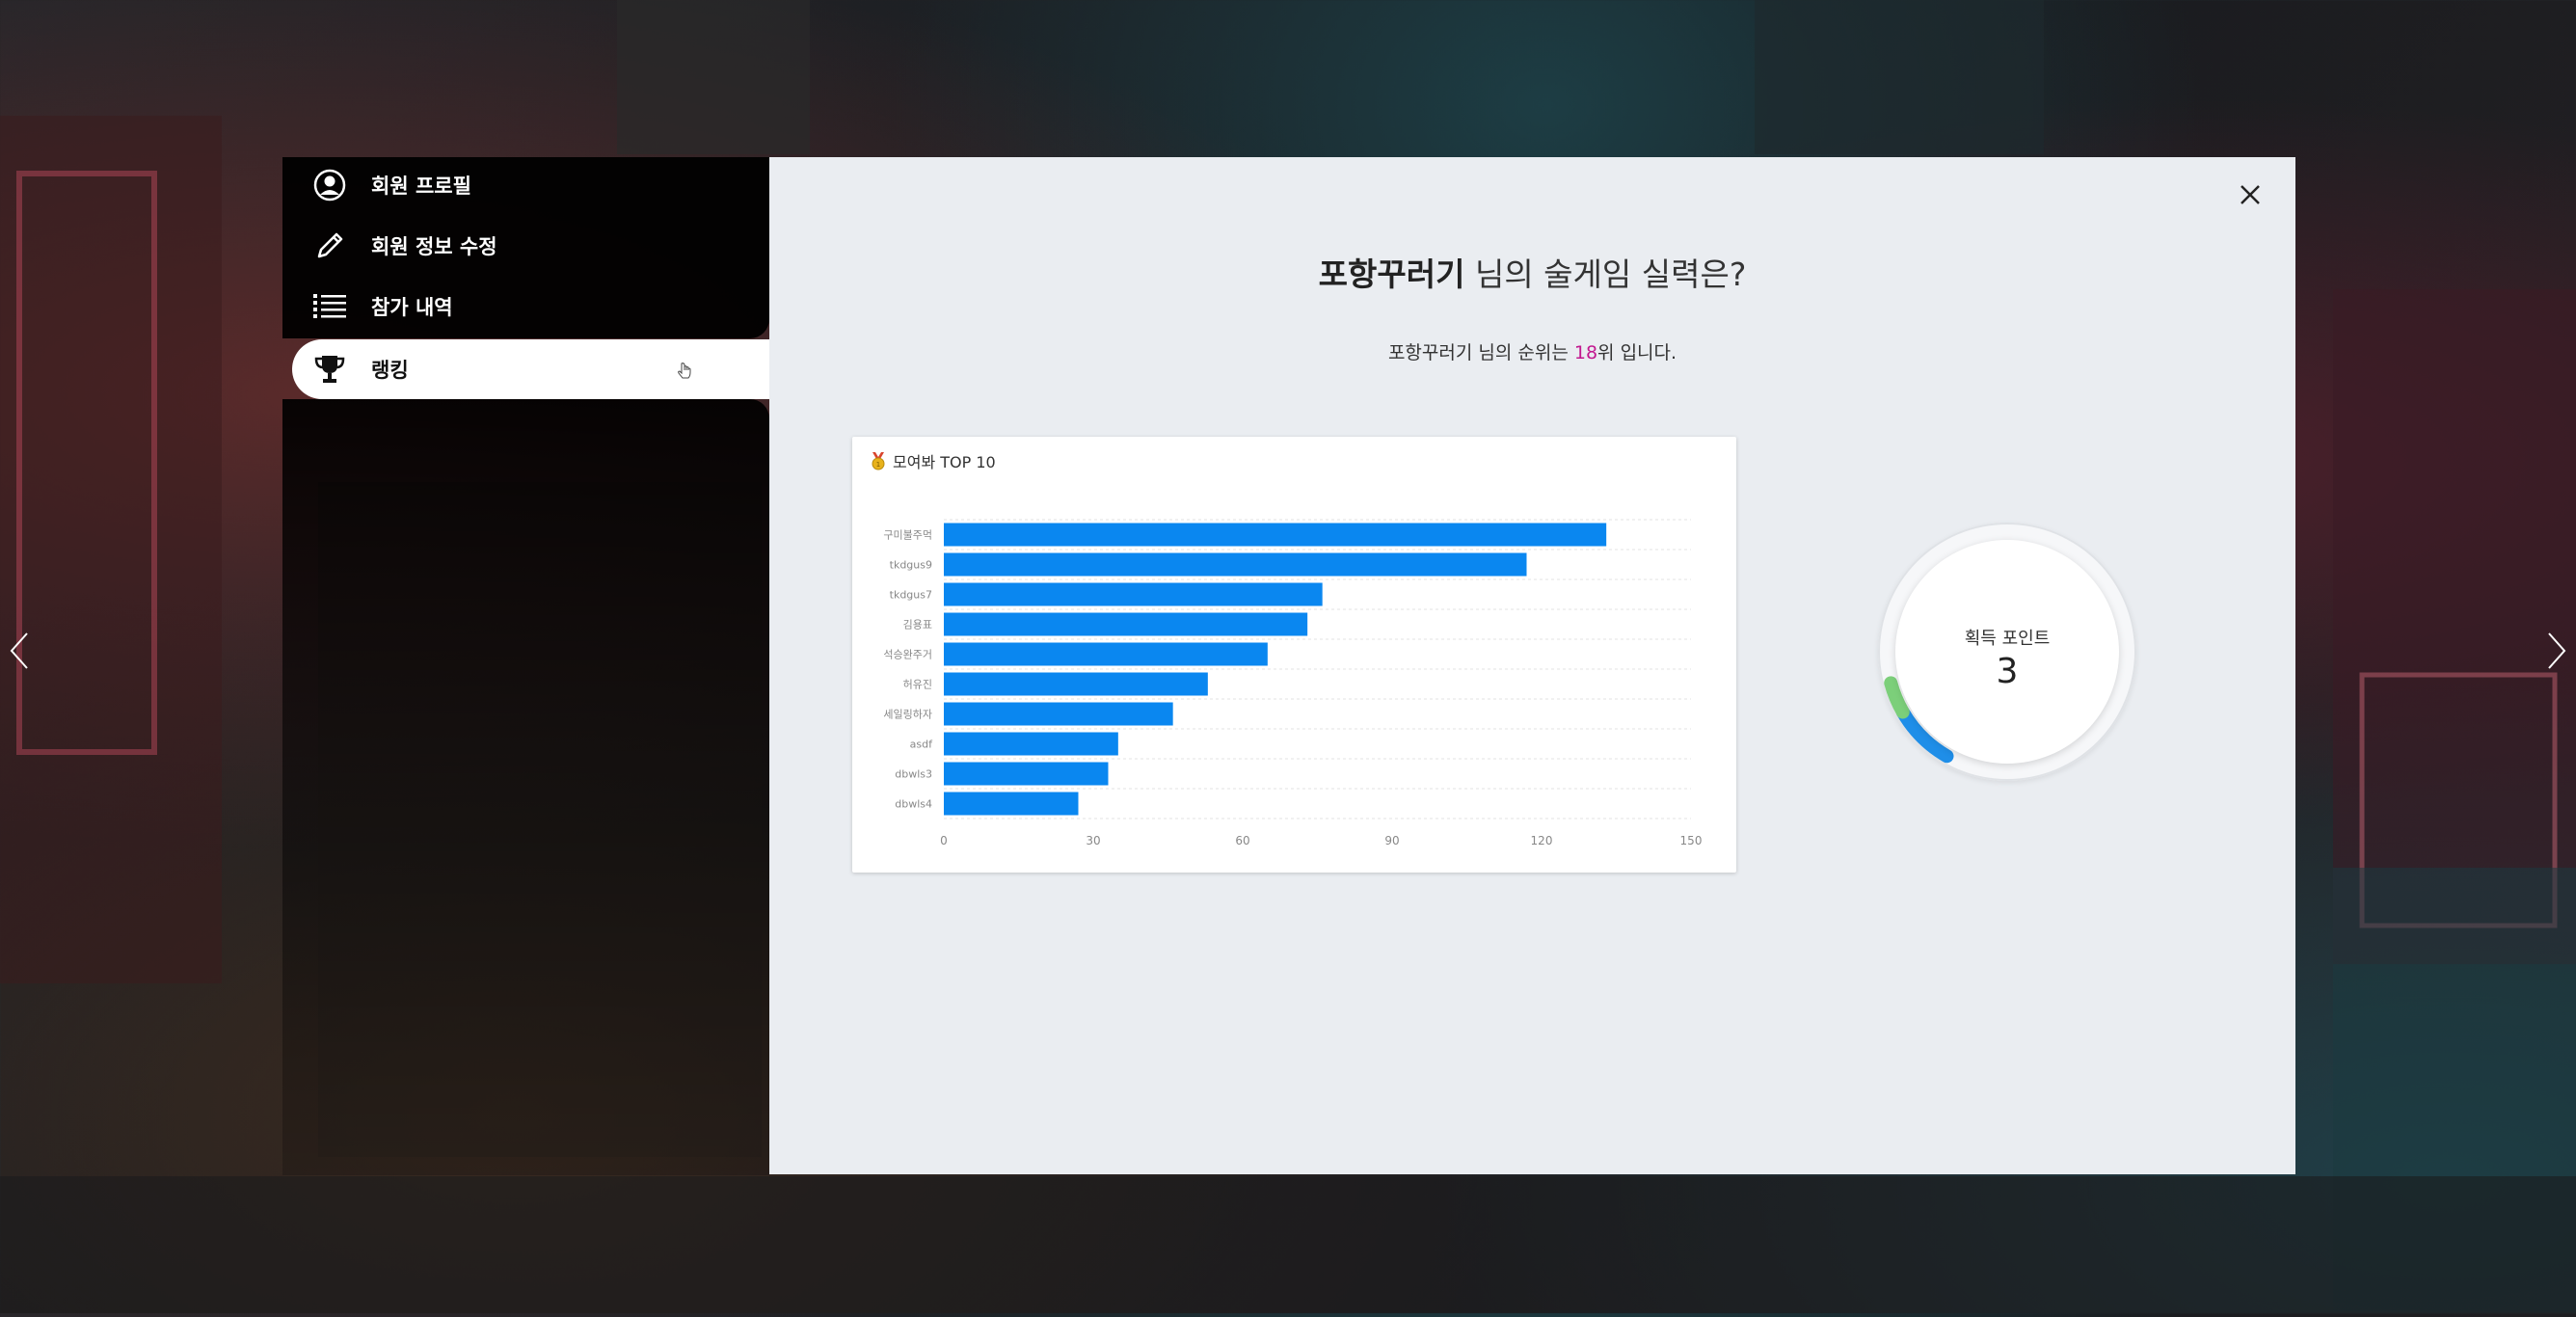  I want to click on sidebar-item-edit-info: 회원 정보 수정, so click(531, 246).